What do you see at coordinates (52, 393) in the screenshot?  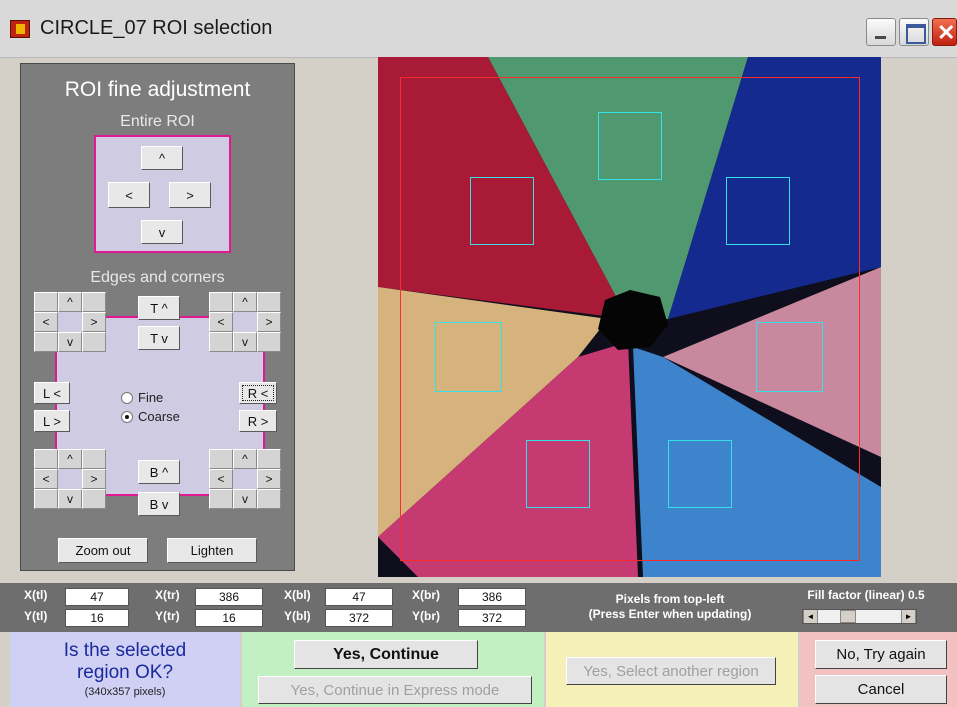 I see `left-edge-left-button: L <` at bounding box center [52, 393].